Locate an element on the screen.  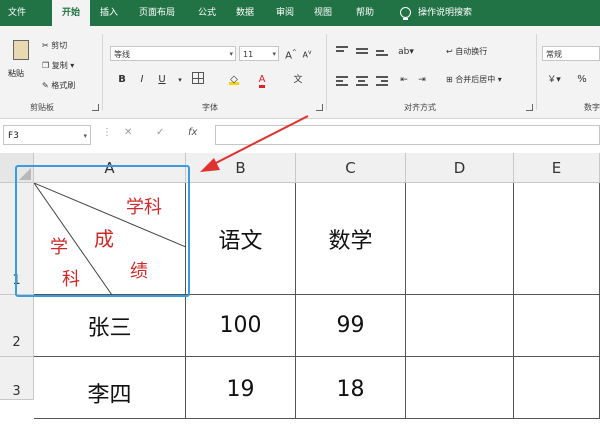
tab-file: 文件 is located at coordinates (17, 13).